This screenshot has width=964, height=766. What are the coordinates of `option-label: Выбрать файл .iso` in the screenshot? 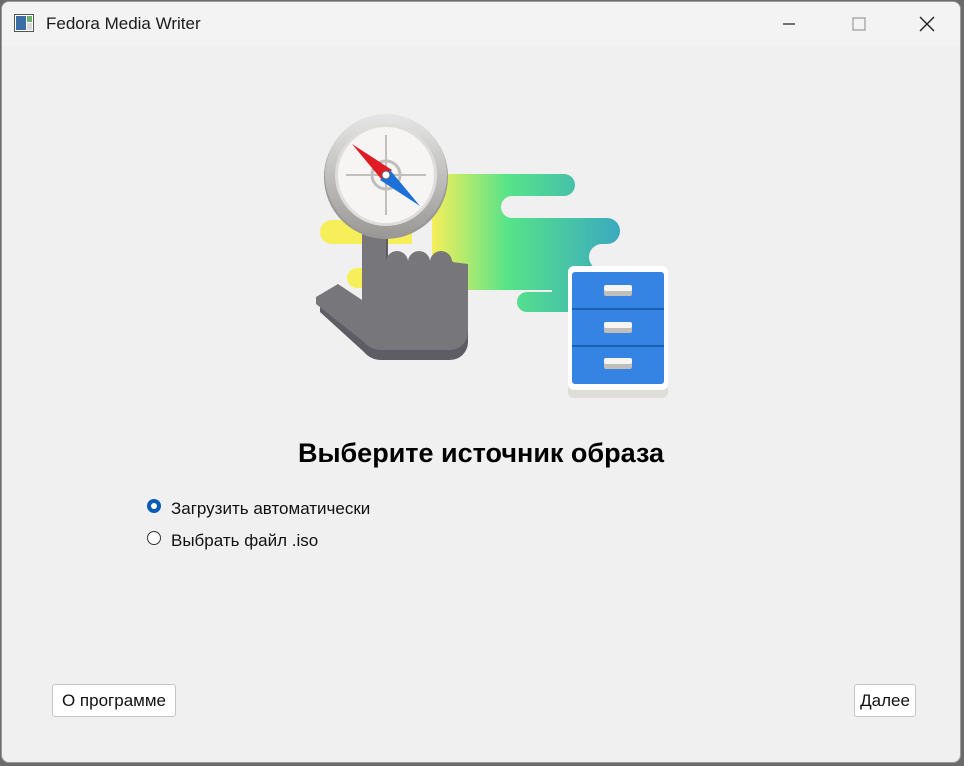 It's located at (245, 540).